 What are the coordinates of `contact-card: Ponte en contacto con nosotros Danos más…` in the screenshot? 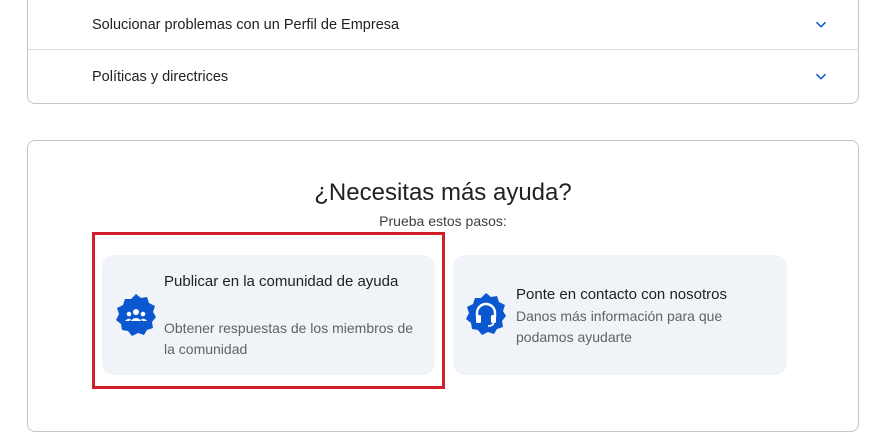 It's located at (620, 315).